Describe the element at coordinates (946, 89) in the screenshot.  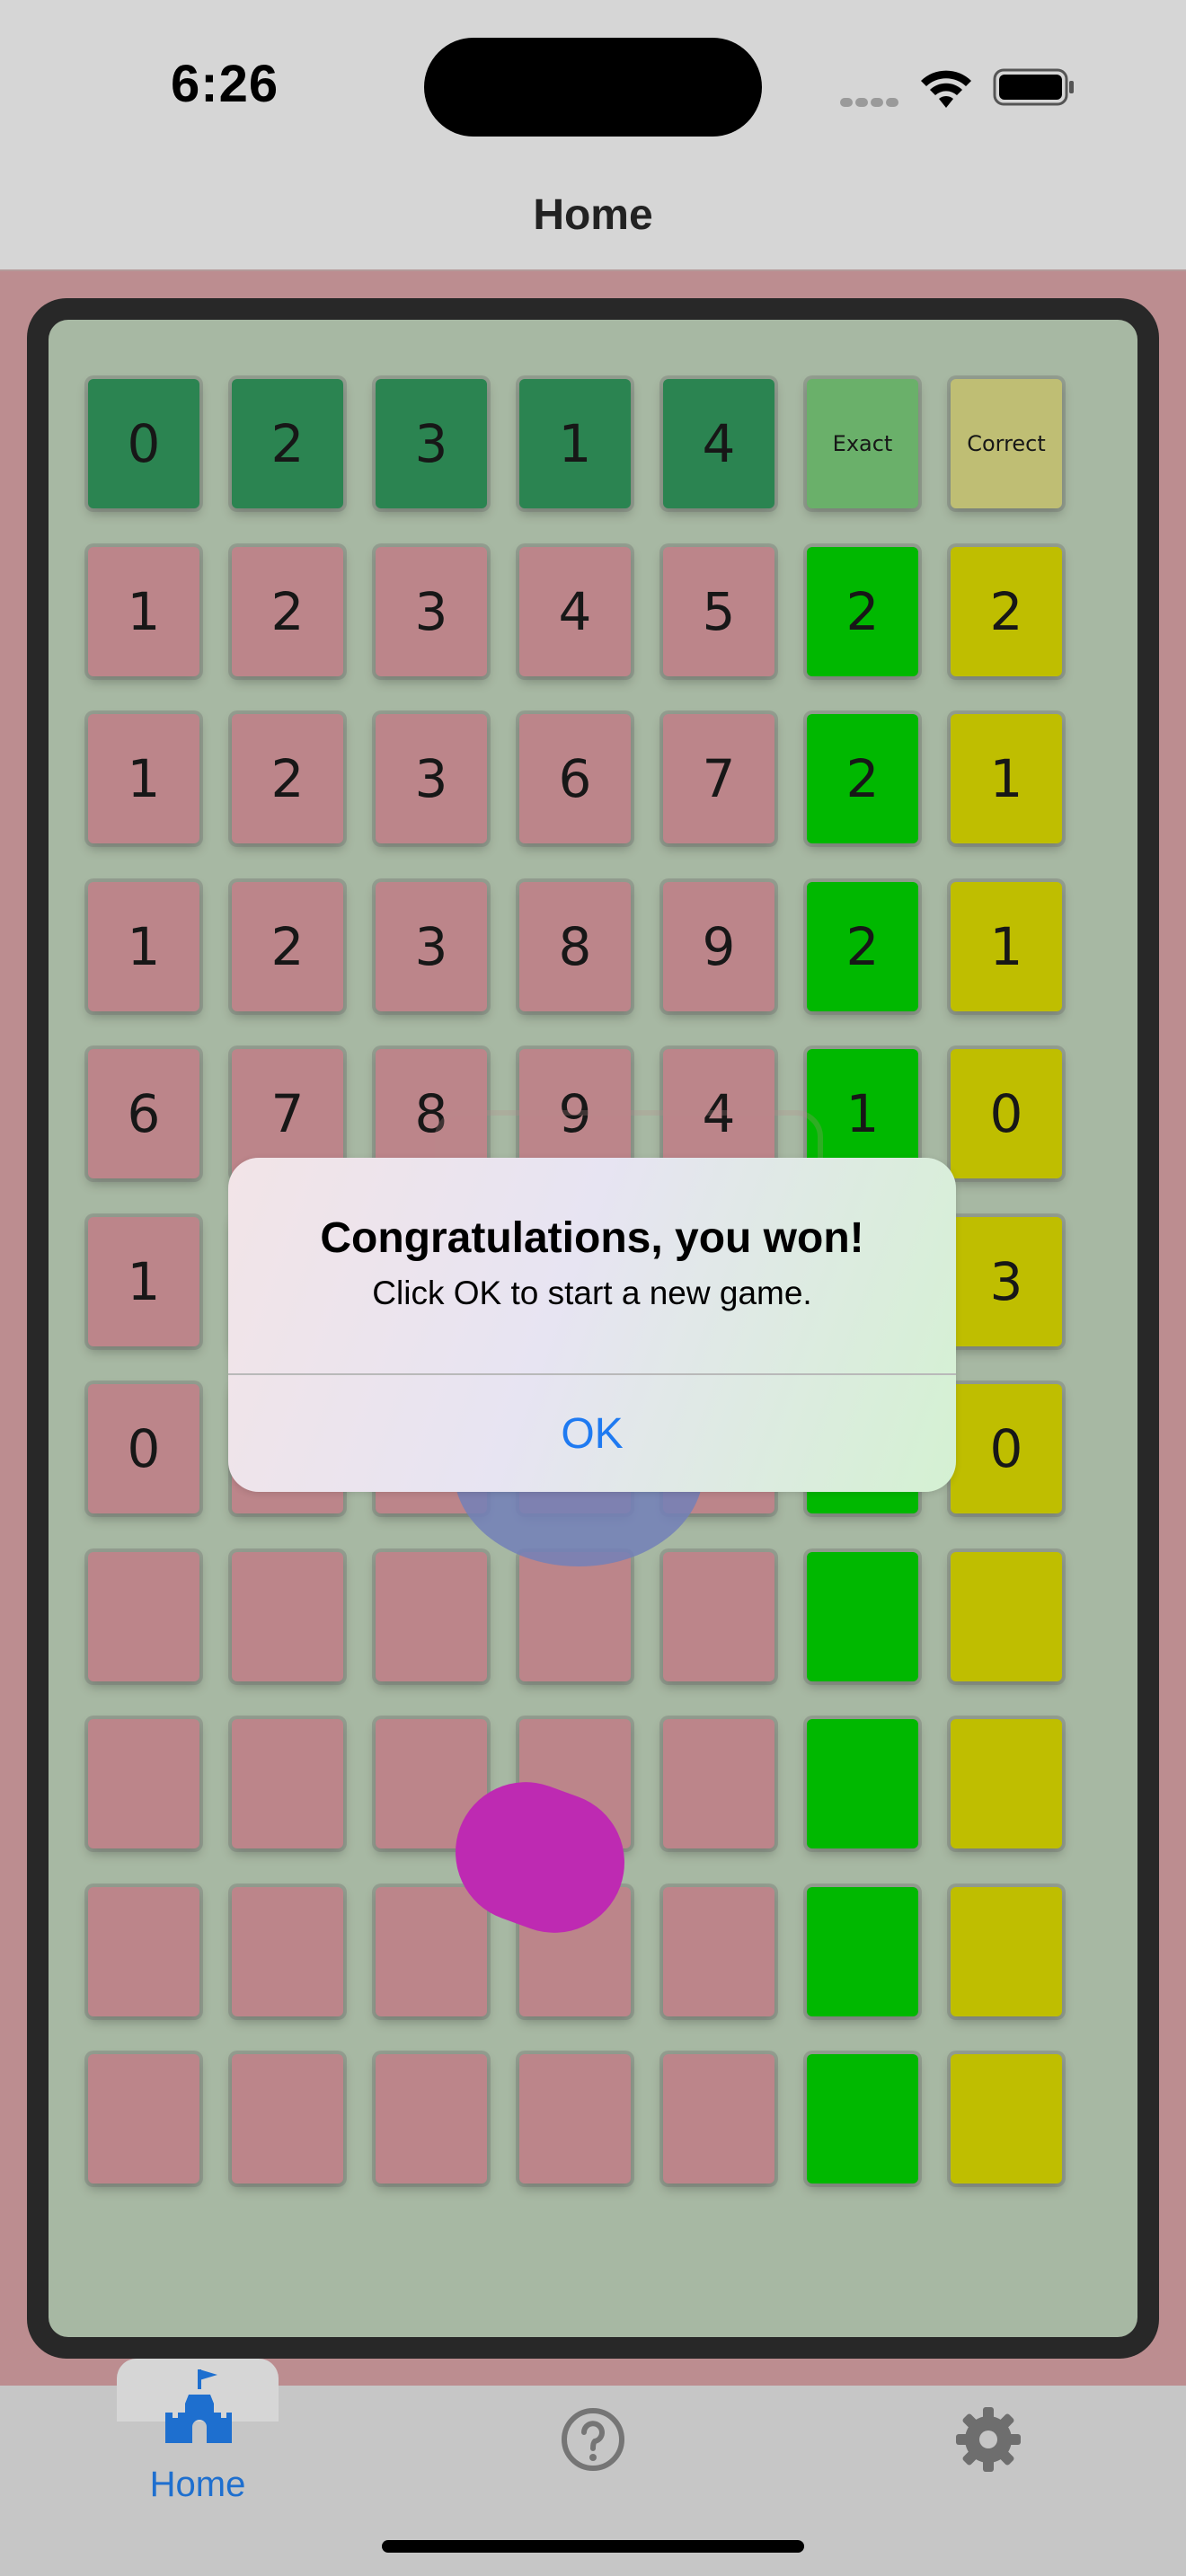
I see `wifi-icon` at that location.